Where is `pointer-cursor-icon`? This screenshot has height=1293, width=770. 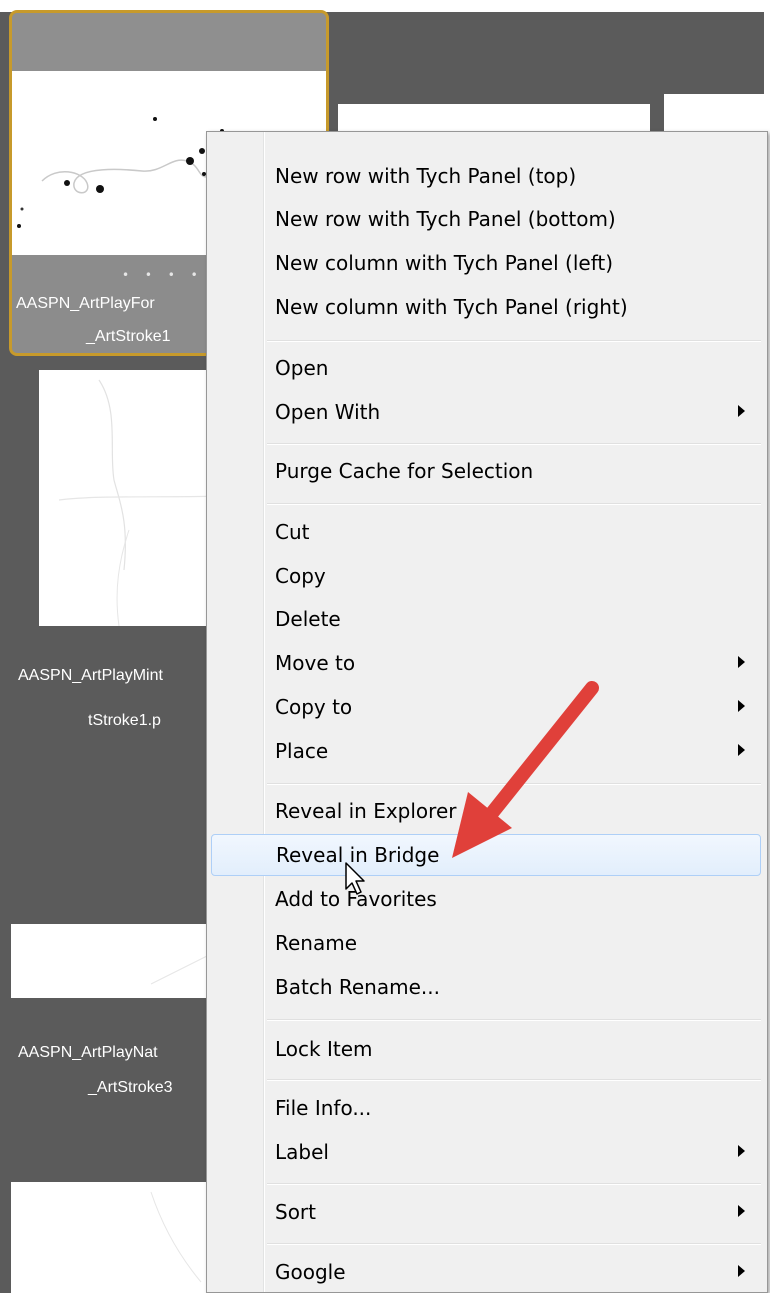 pointer-cursor-icon is located at coordinates (355, 878).